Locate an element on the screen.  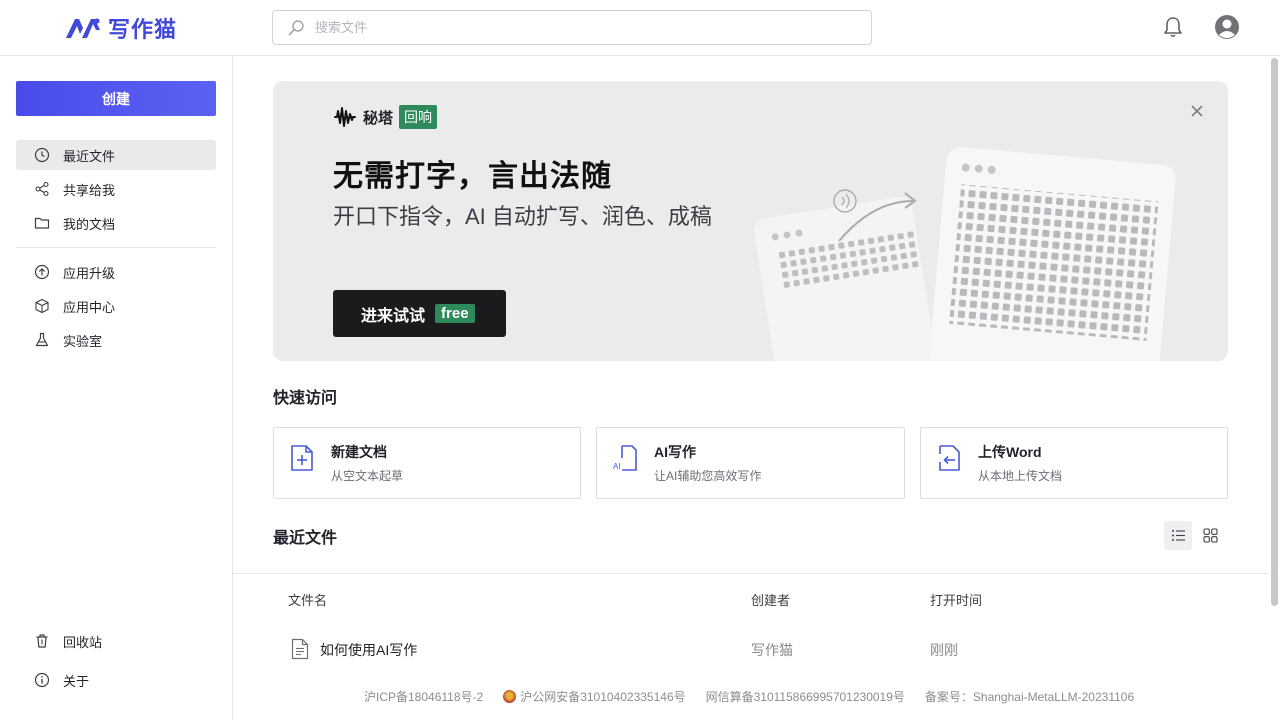
close-icon is located at coordinates (1197, 111).